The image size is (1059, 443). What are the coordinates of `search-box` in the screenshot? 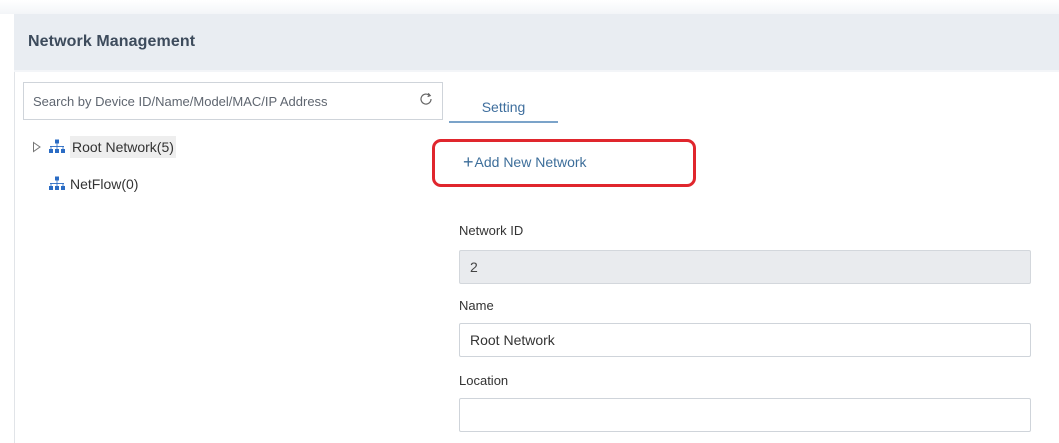 It's located at (233, 101).